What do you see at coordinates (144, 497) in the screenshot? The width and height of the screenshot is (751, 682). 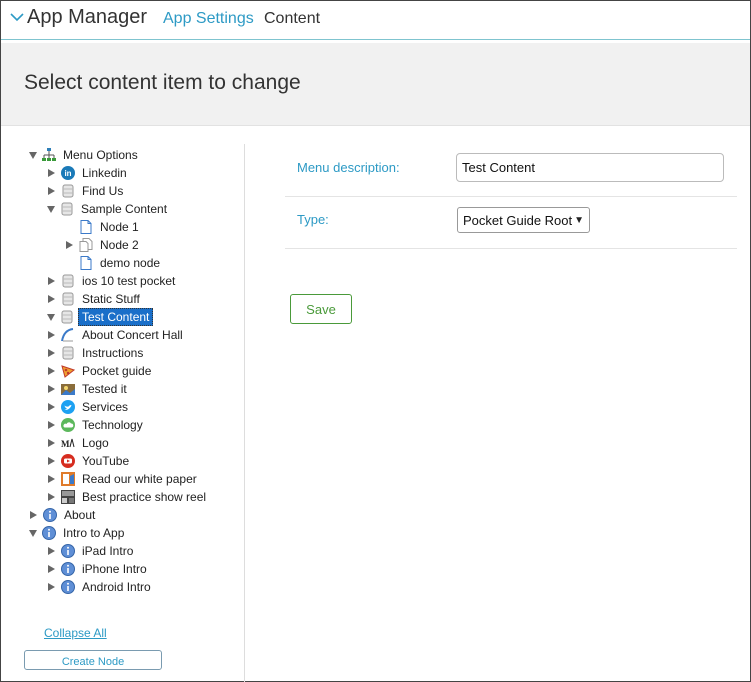 I see `tree-item-label: Best practice show reel` at bounding box center [144, 497].